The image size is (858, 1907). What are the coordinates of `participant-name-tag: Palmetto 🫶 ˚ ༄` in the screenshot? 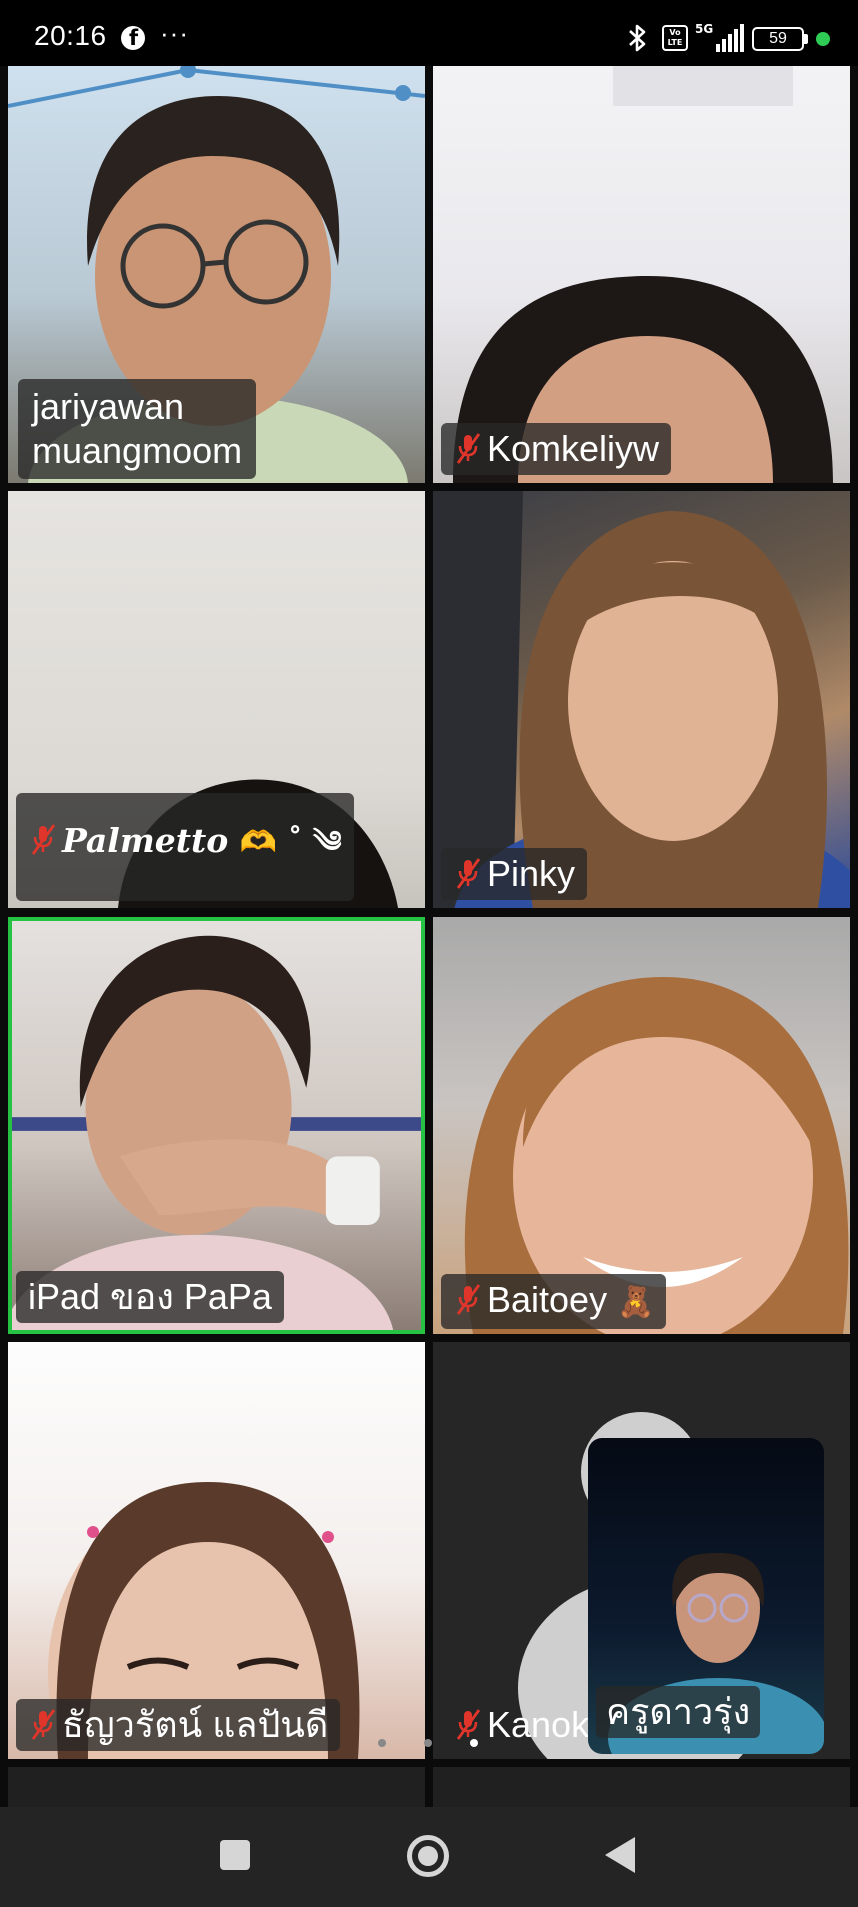 It's located at (185, 847).